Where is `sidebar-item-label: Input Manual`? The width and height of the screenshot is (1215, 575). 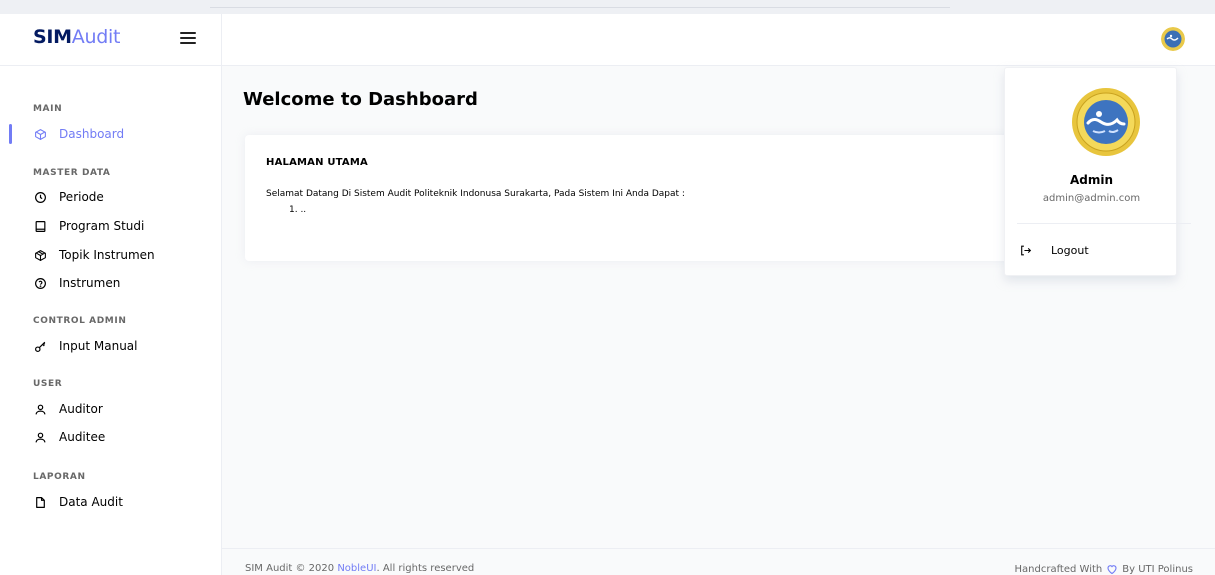 sidebar-item-label: Input Manual is located at coordinates (98, 346).